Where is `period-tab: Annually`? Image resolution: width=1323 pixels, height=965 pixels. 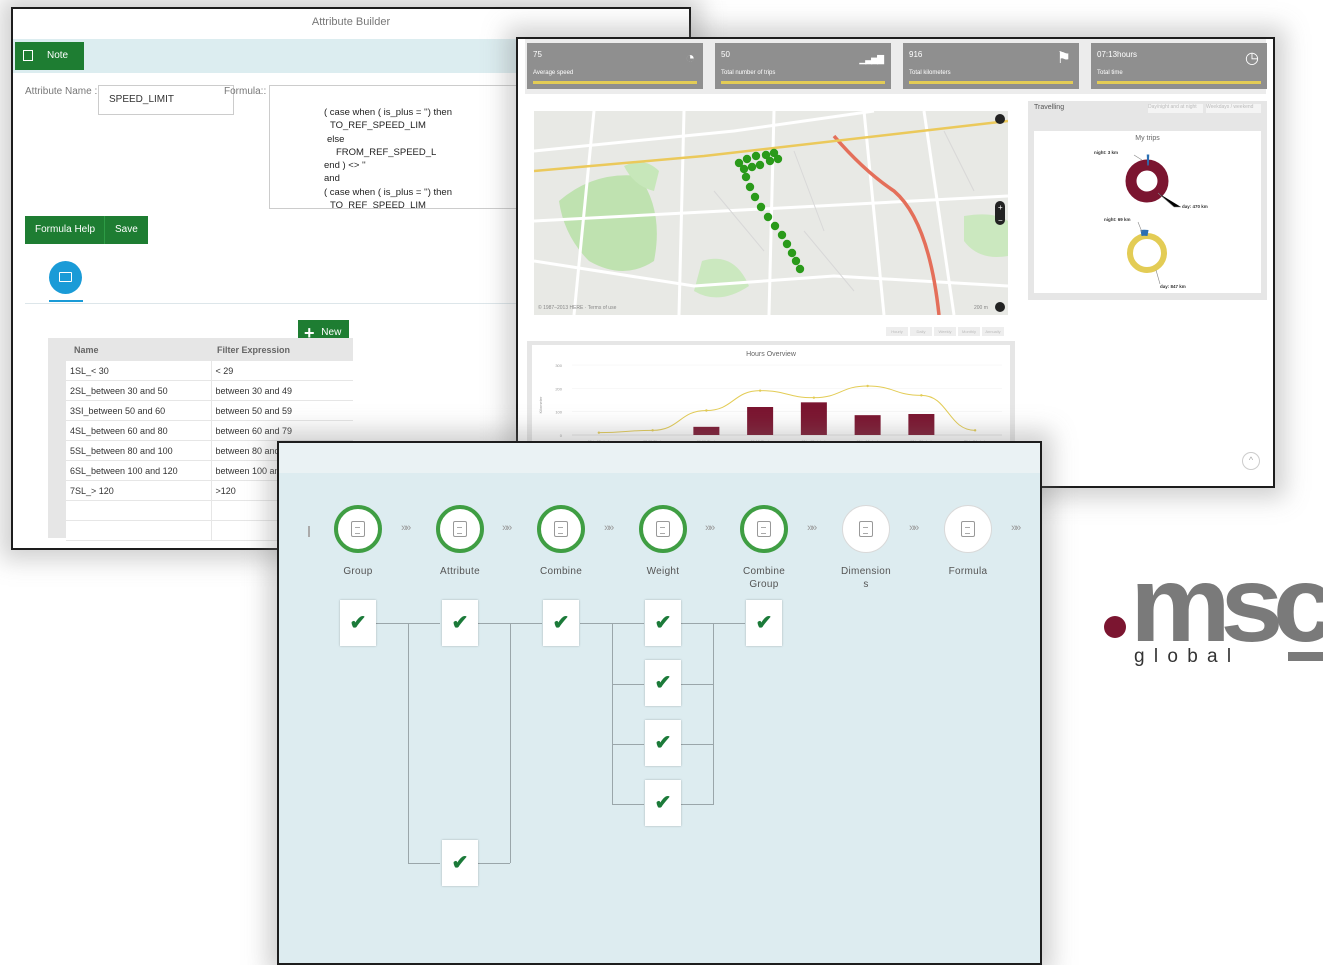 period-tab: Annually is located at coordinates (993, 331).